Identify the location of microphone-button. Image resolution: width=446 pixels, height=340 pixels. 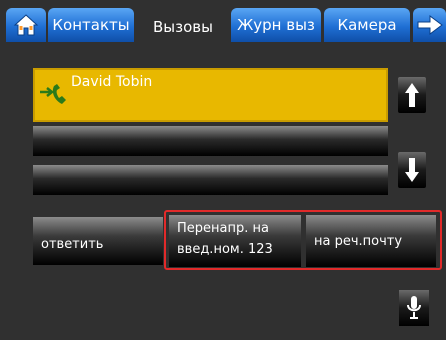
(414, 308).